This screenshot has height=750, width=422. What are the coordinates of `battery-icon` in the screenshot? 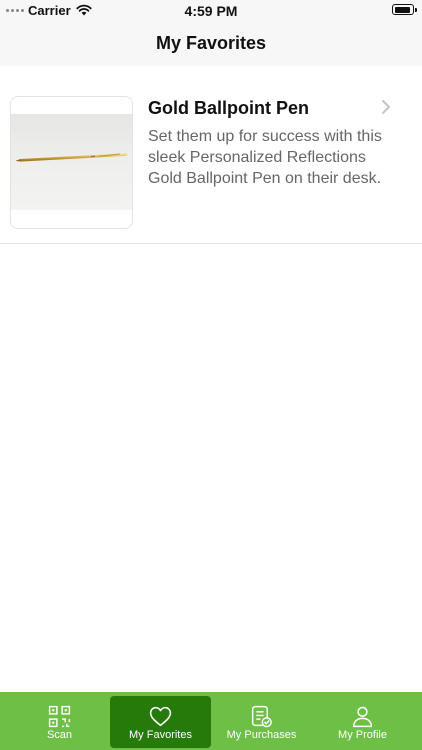 It's located at (404, 9).